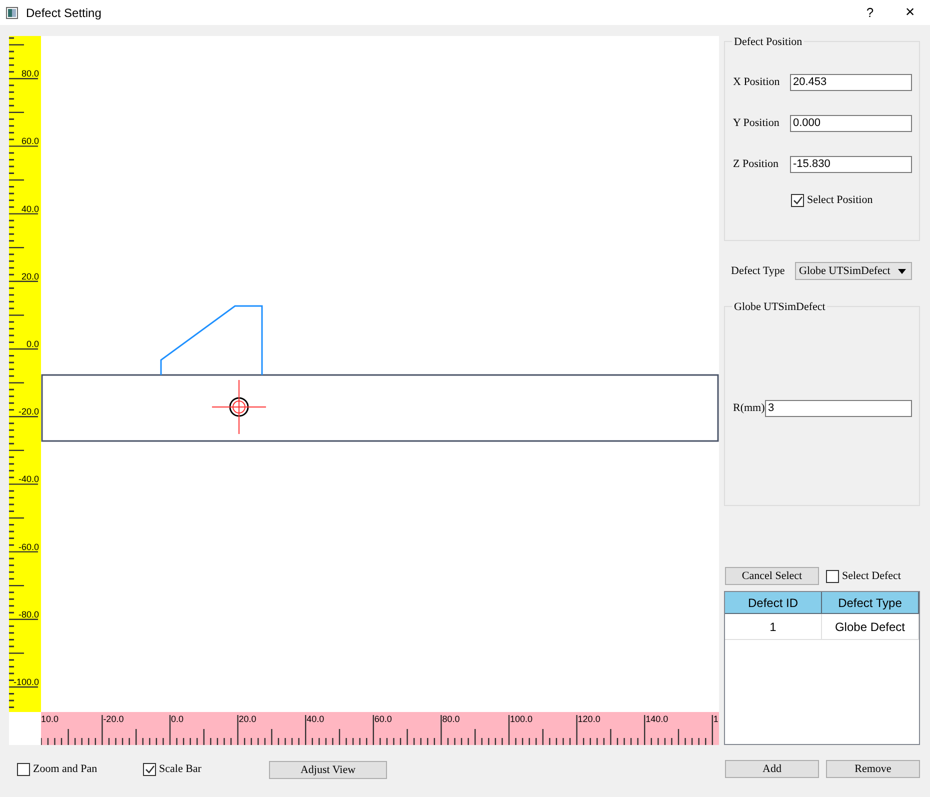 The height and width of the screenshot is (797, 930). What do you see at coordinates (851, 82) in the screenshot?
I see `input-field: 20.453` at bounding box center [851, 82].